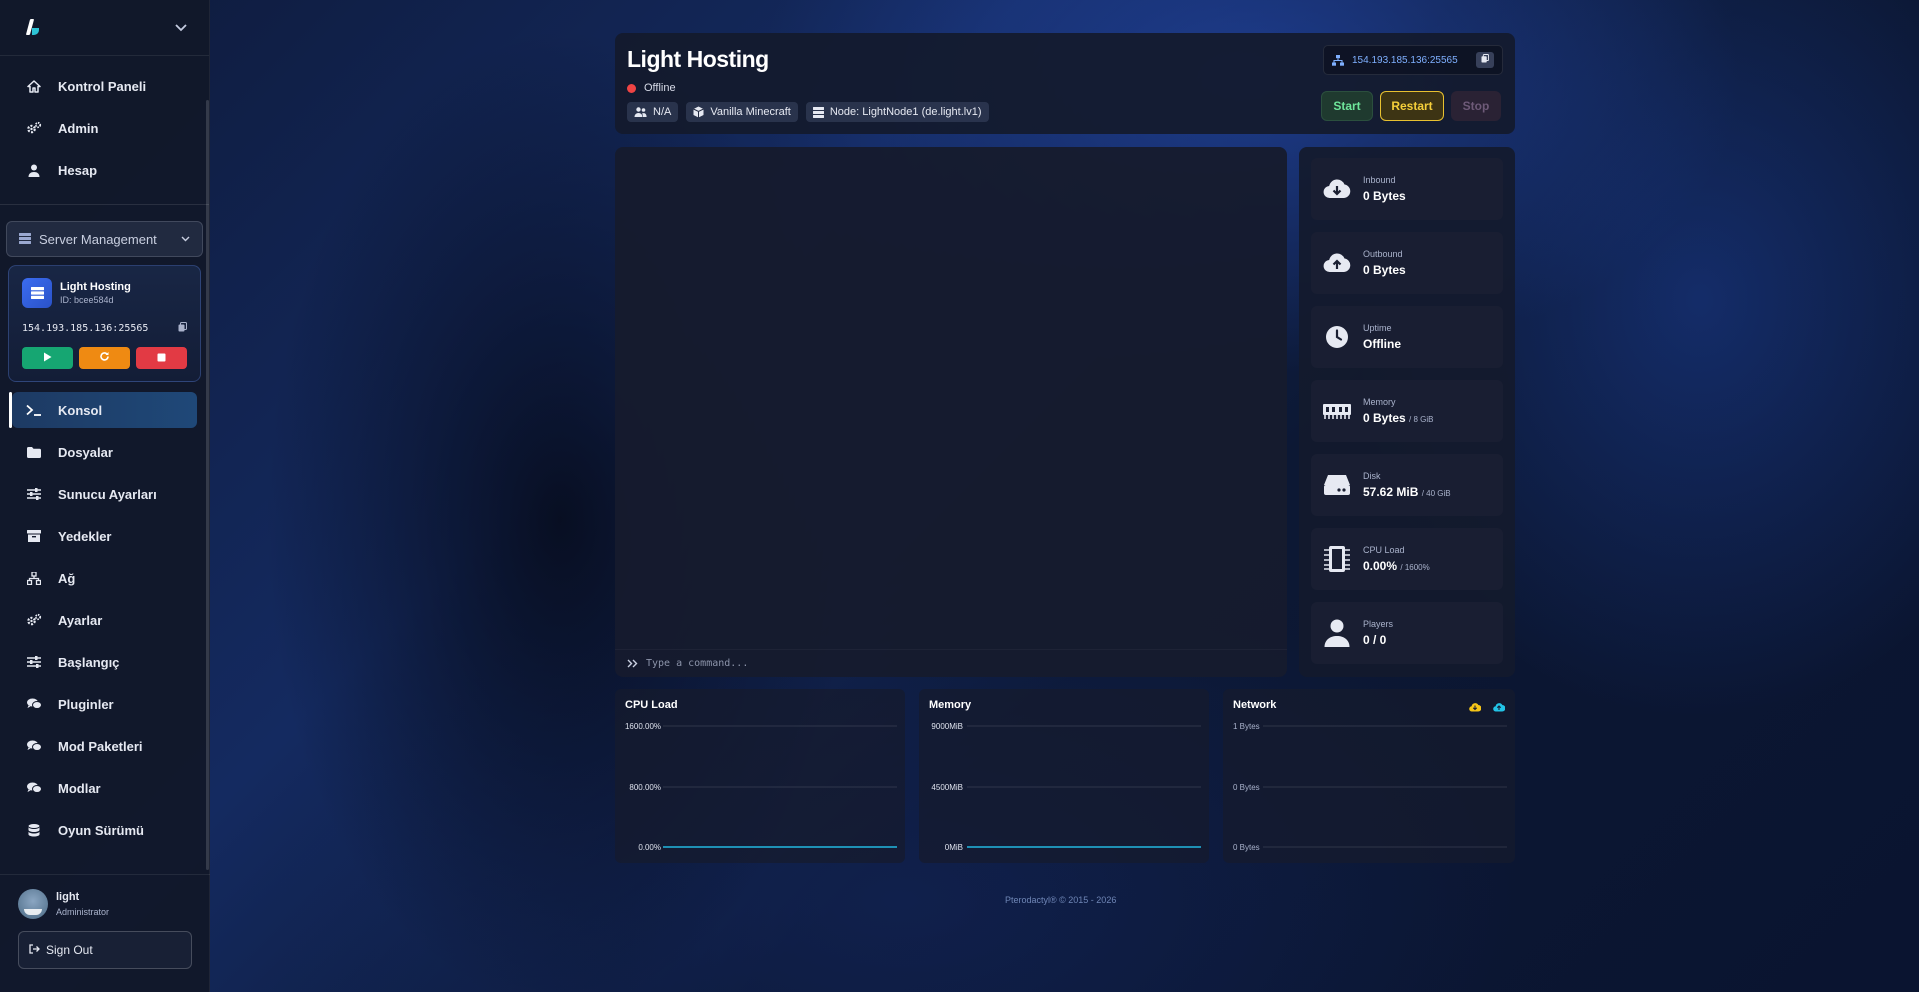 The height and width of the screenshot is (992, 1919). I want to click on server-card-id: ID: bcee584d, so click(87, 300).